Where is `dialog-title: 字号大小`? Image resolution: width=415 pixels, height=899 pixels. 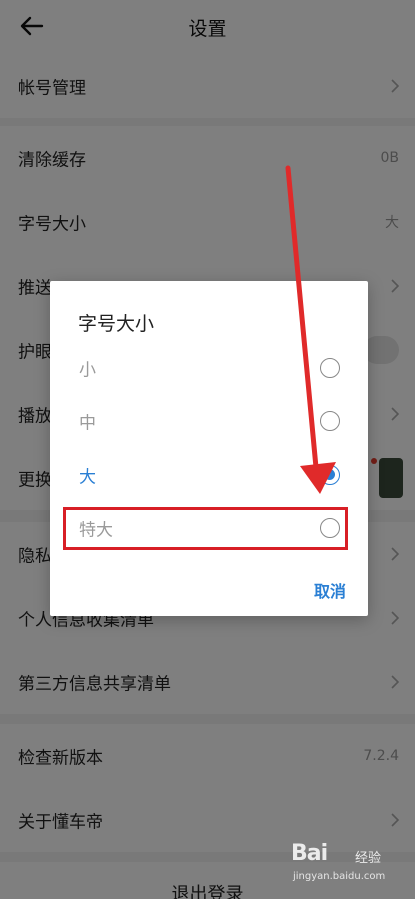 dialog-title: 字号大小 is located at coordinates (116, 324).